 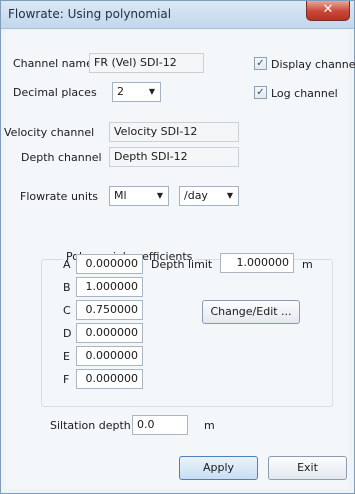 I want to click on flowrate-period-value: /day, so click(x=196, y=195).